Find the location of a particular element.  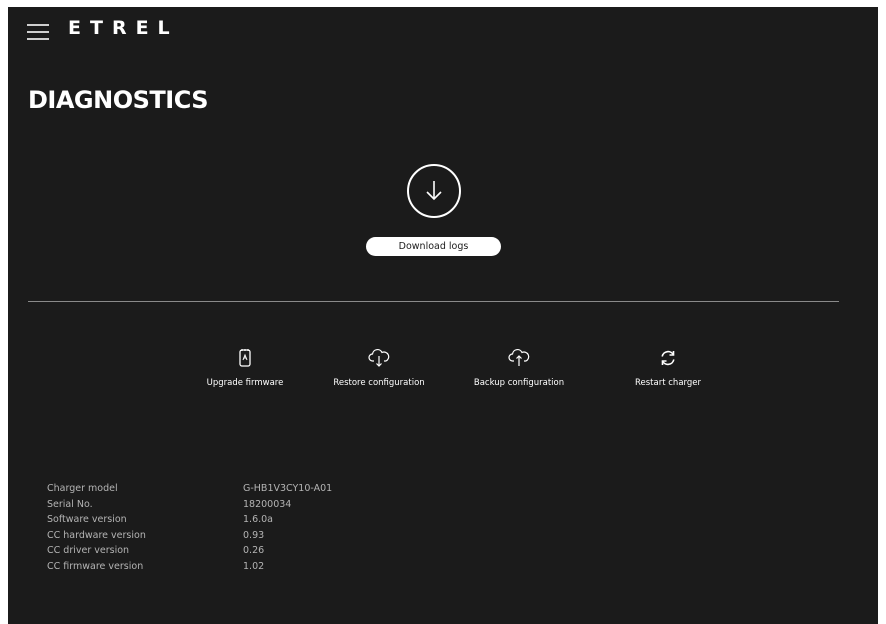

upgrade-firmware-button: Upgrade firmware is located at coordinates (245, 367).